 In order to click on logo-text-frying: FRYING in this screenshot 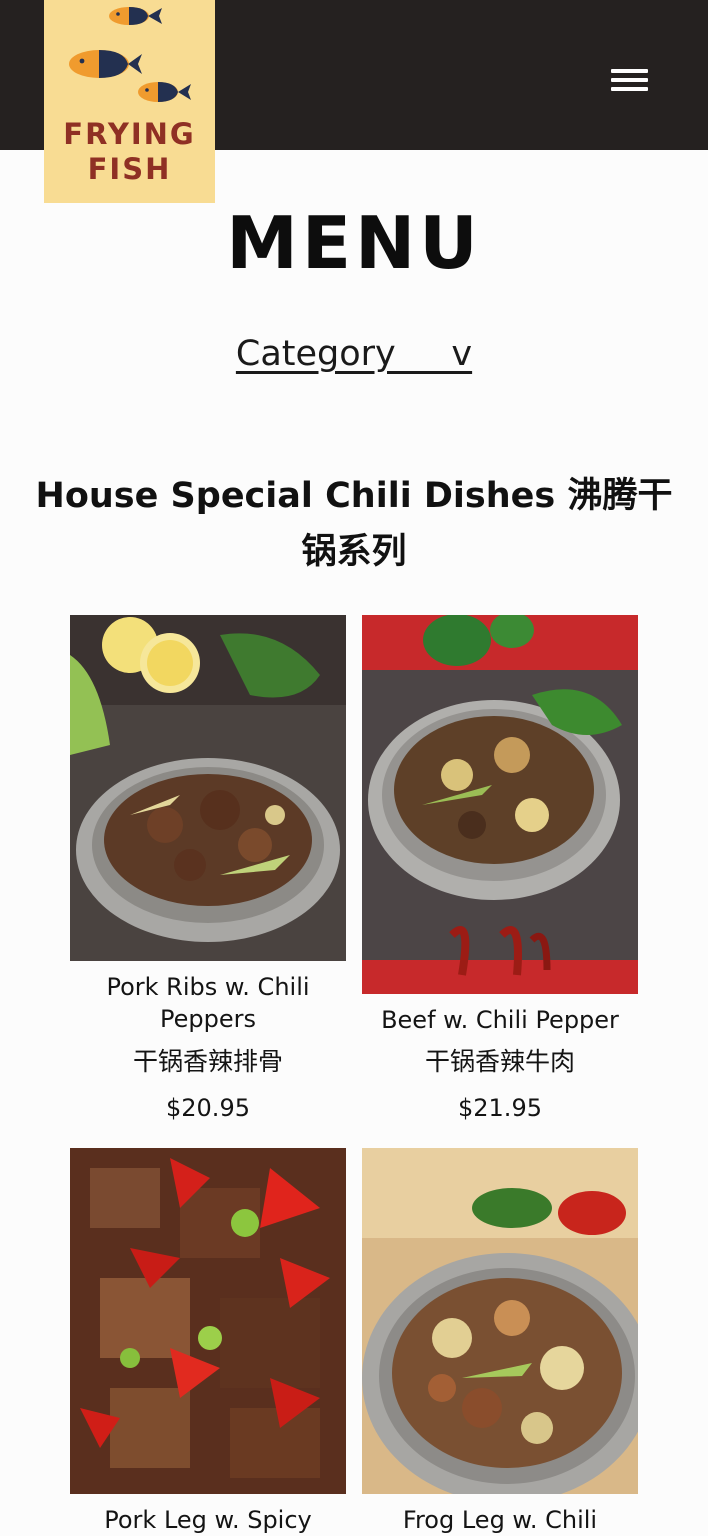, I will do `click(129, 134)`.